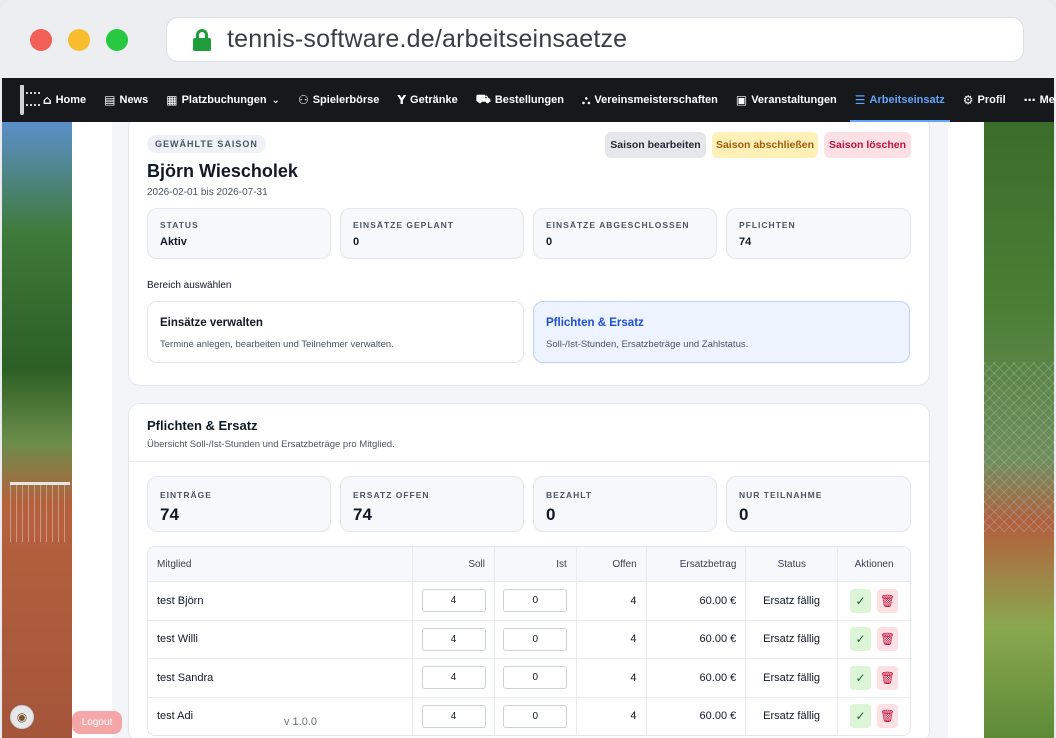 This screenshot has width=1056, height=738. What do you see at coordinates (202, 39) in the screenshot?
I see `lock-icon` at bounding box center [202, 39].